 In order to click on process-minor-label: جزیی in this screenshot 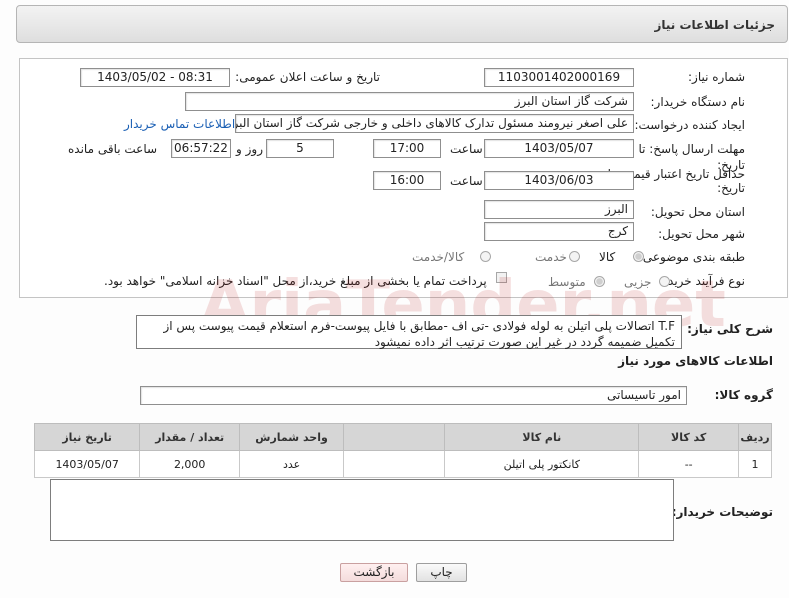, I will do `click(638, 282)`.